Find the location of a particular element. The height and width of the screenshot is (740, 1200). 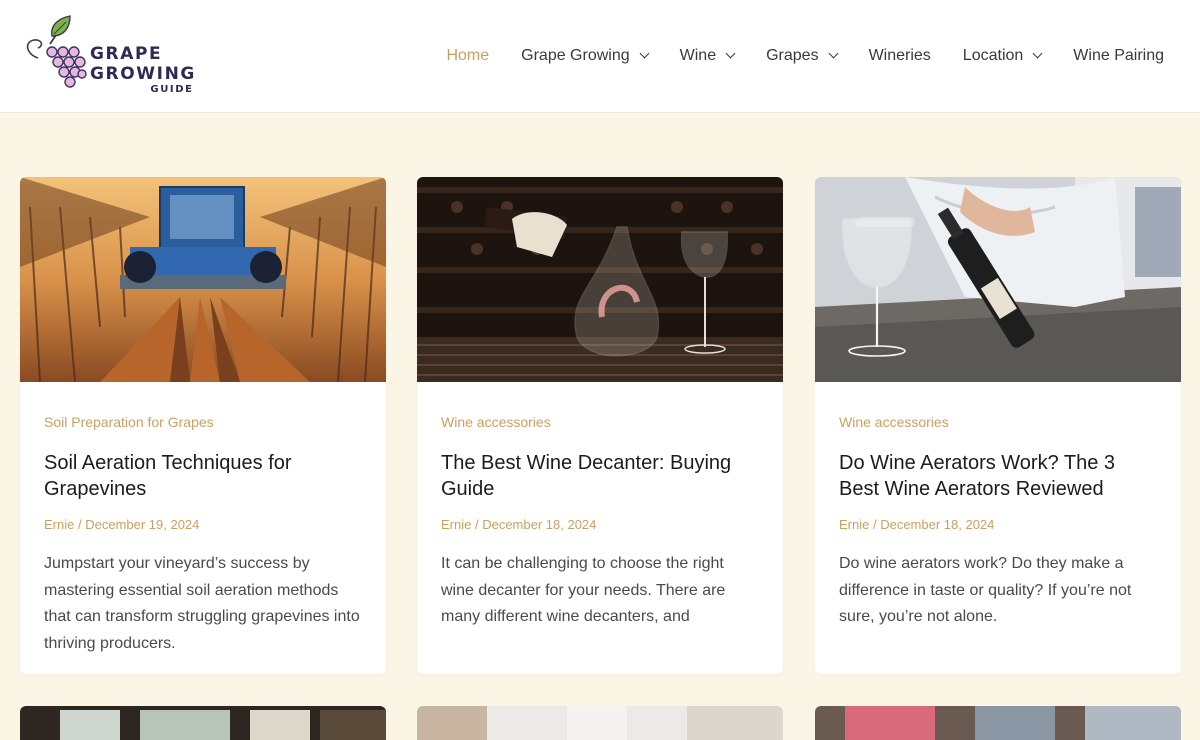

wine-decanter-image is located at coordinates (600, 279).